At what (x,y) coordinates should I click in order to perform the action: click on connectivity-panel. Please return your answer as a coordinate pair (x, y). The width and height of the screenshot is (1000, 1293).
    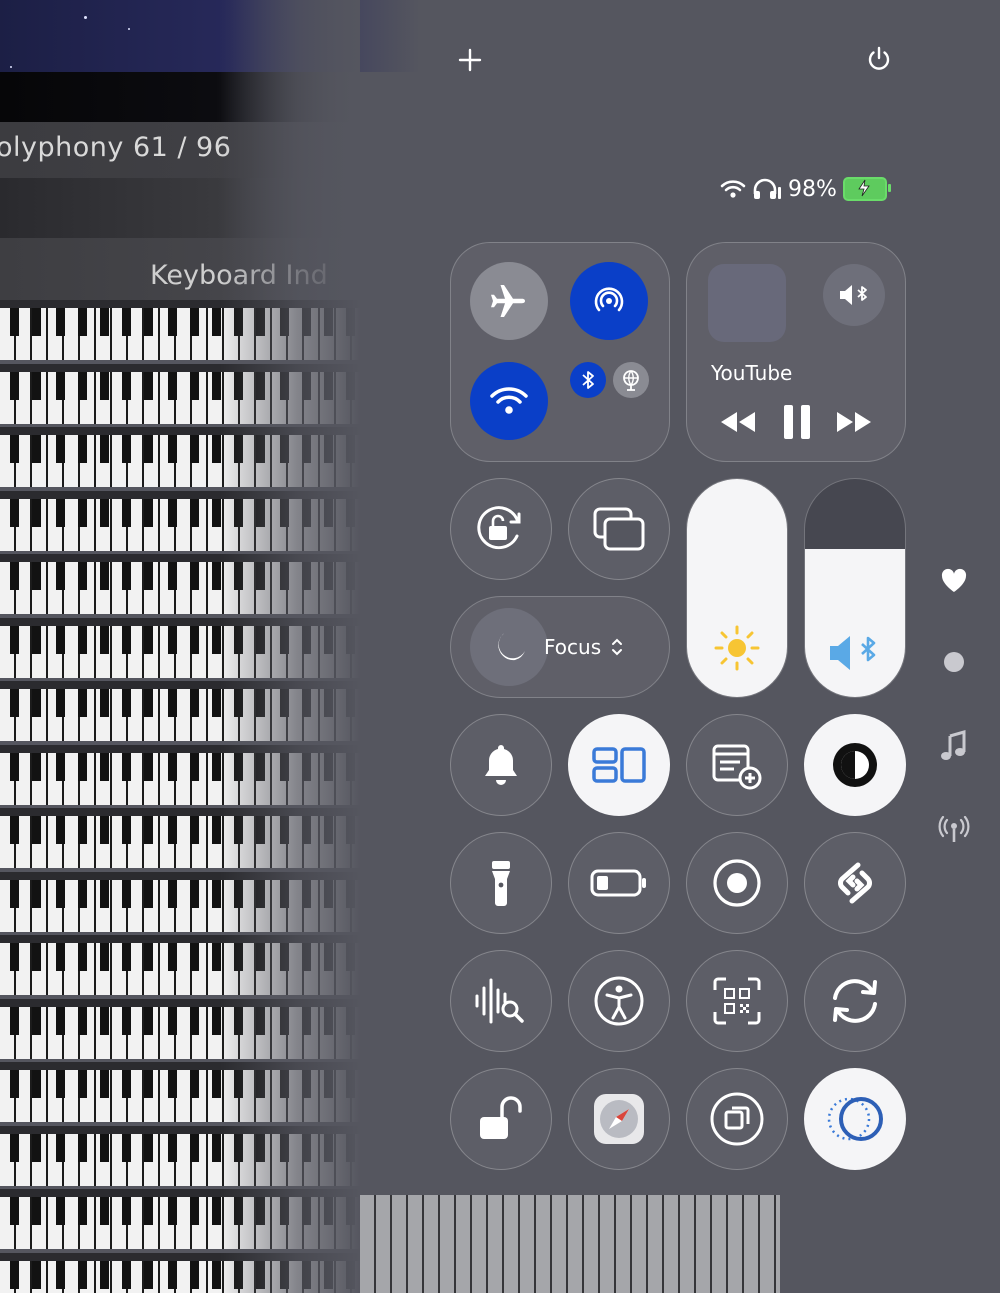
    Looking at the image, I should click on (560, 352).